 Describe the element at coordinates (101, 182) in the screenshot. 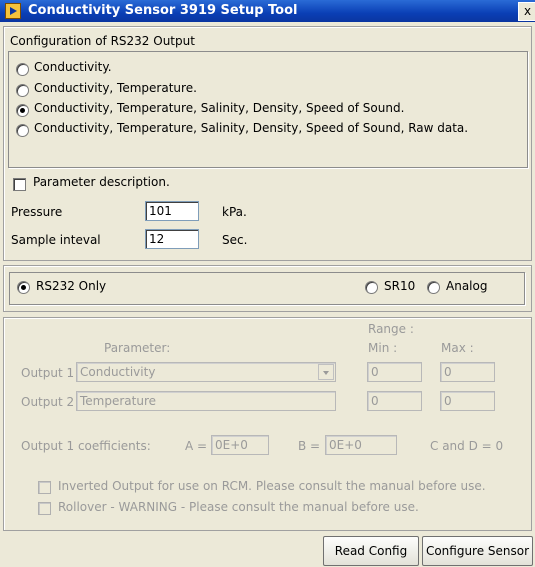

I see `parameter-description-label: Parameter description.` at that location.